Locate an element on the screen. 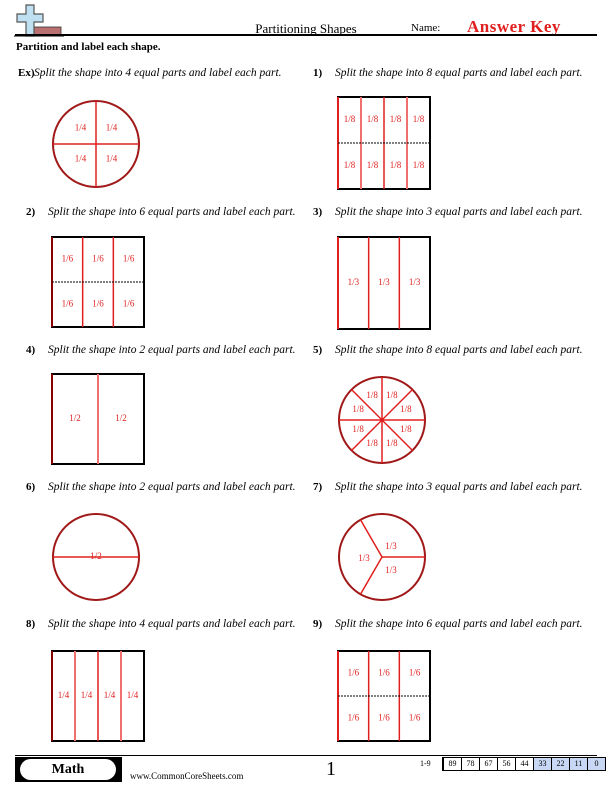 The image size is (612, 792). rectangle-shape: 1/3 1/3 1/3 is located at coordinates (384, 283).